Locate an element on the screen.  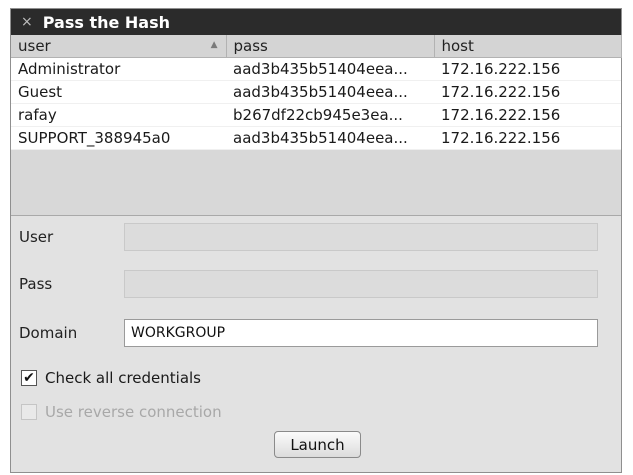
check-all-checkbox: ✔ is located at coordinates (29, 378).